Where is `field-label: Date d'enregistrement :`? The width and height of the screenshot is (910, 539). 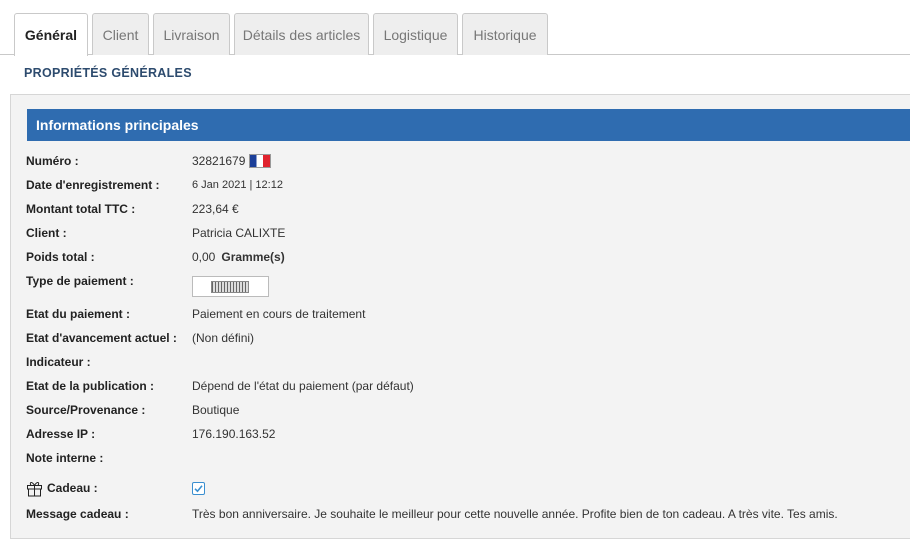 field-label: Date d'enregistrement : is located at coordinates (93, 185).